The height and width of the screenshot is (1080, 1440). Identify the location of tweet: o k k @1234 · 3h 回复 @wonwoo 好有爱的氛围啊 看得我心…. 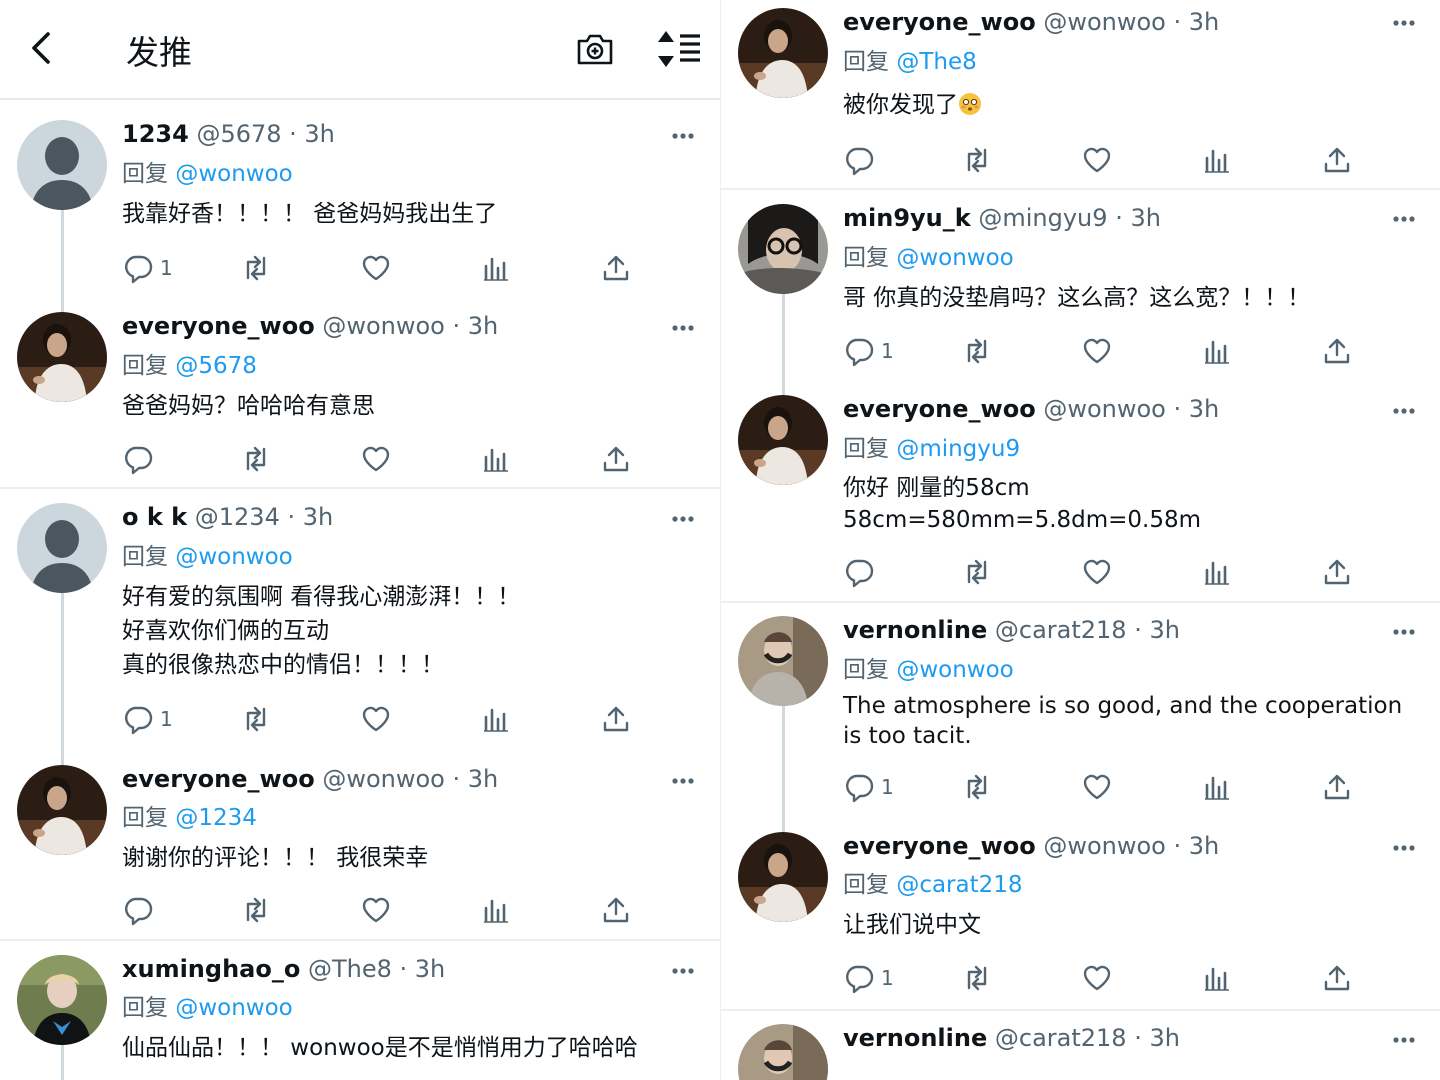
(360, 620).